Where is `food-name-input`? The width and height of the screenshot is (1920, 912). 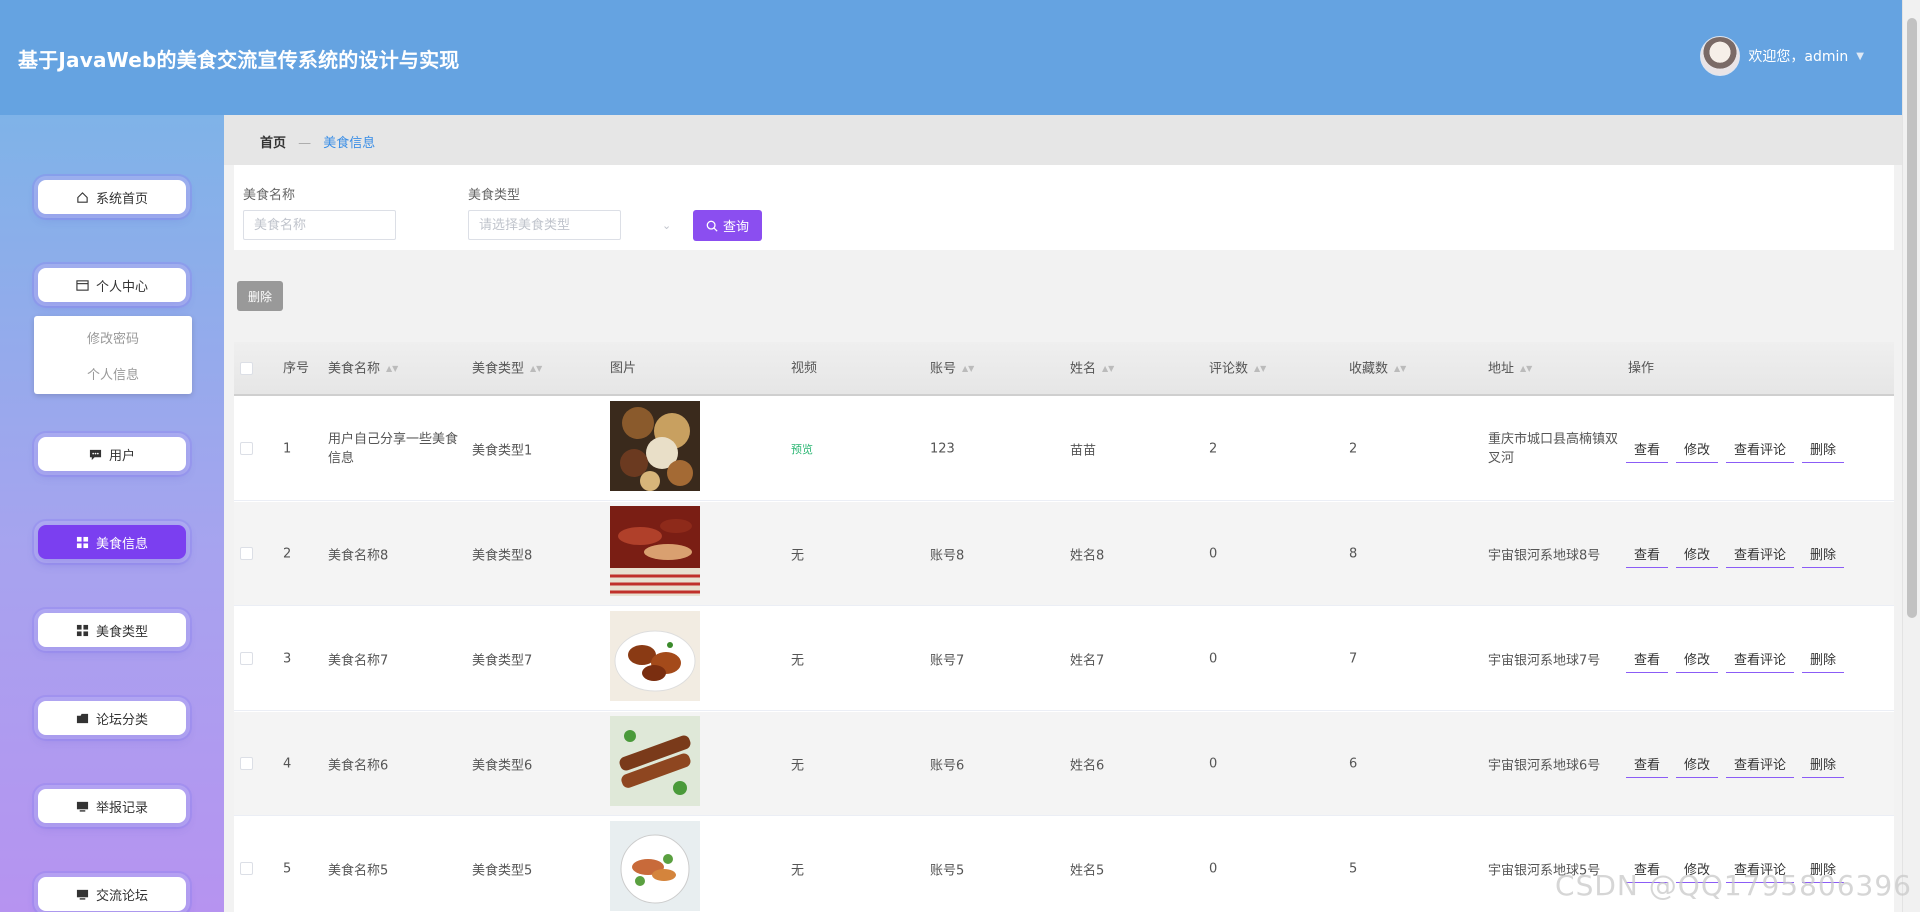 food-name-input is located at coordinates (319, 225).